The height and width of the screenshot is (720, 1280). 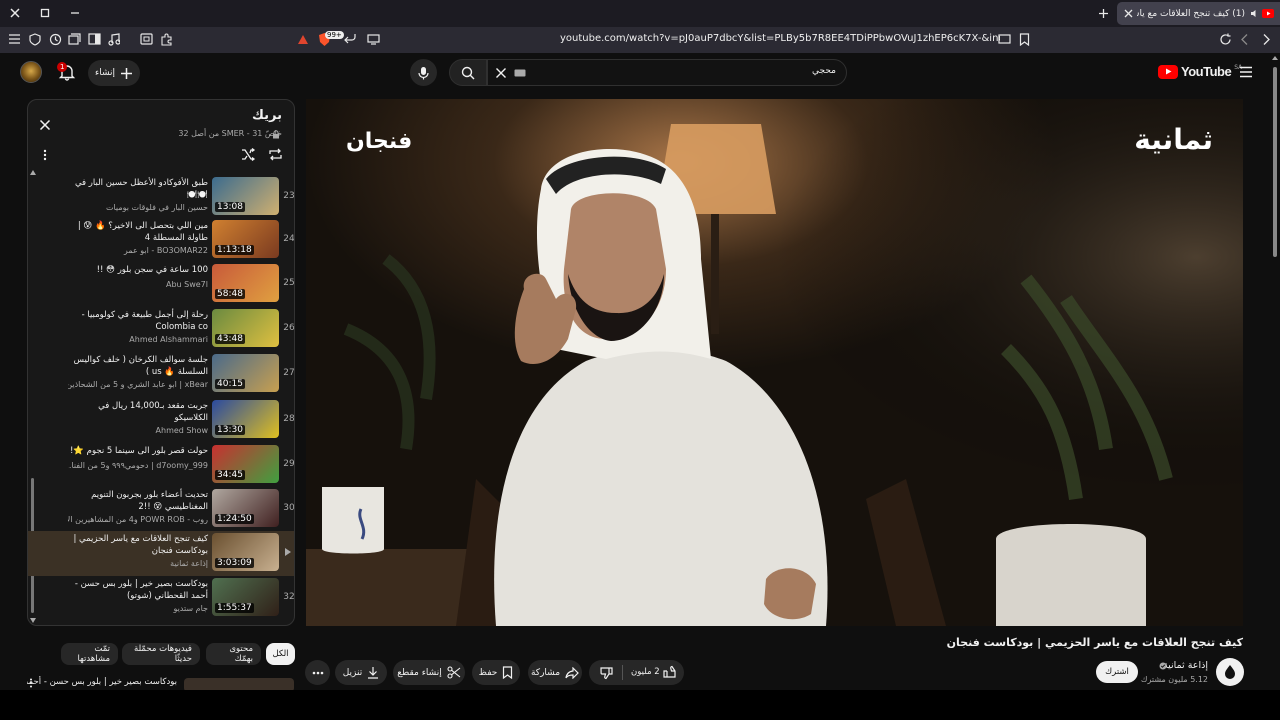 What do you see at coordinates (520, 73) in the screenshot?
I see `keyboard-icon` at bounding box center [520, 73].